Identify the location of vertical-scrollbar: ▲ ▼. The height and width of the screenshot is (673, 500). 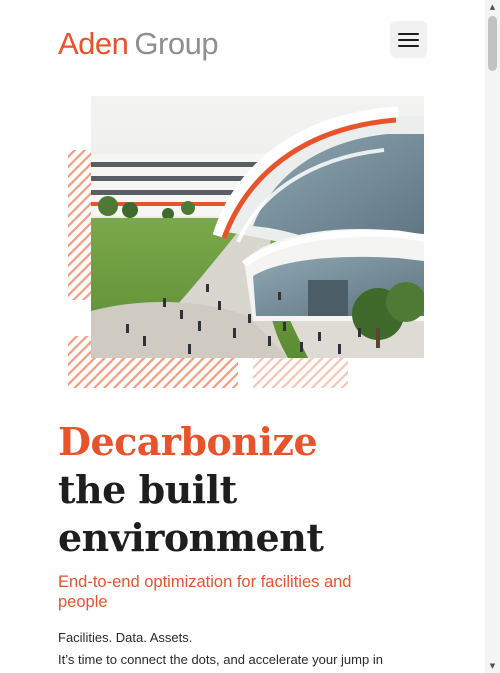
(492, 336).